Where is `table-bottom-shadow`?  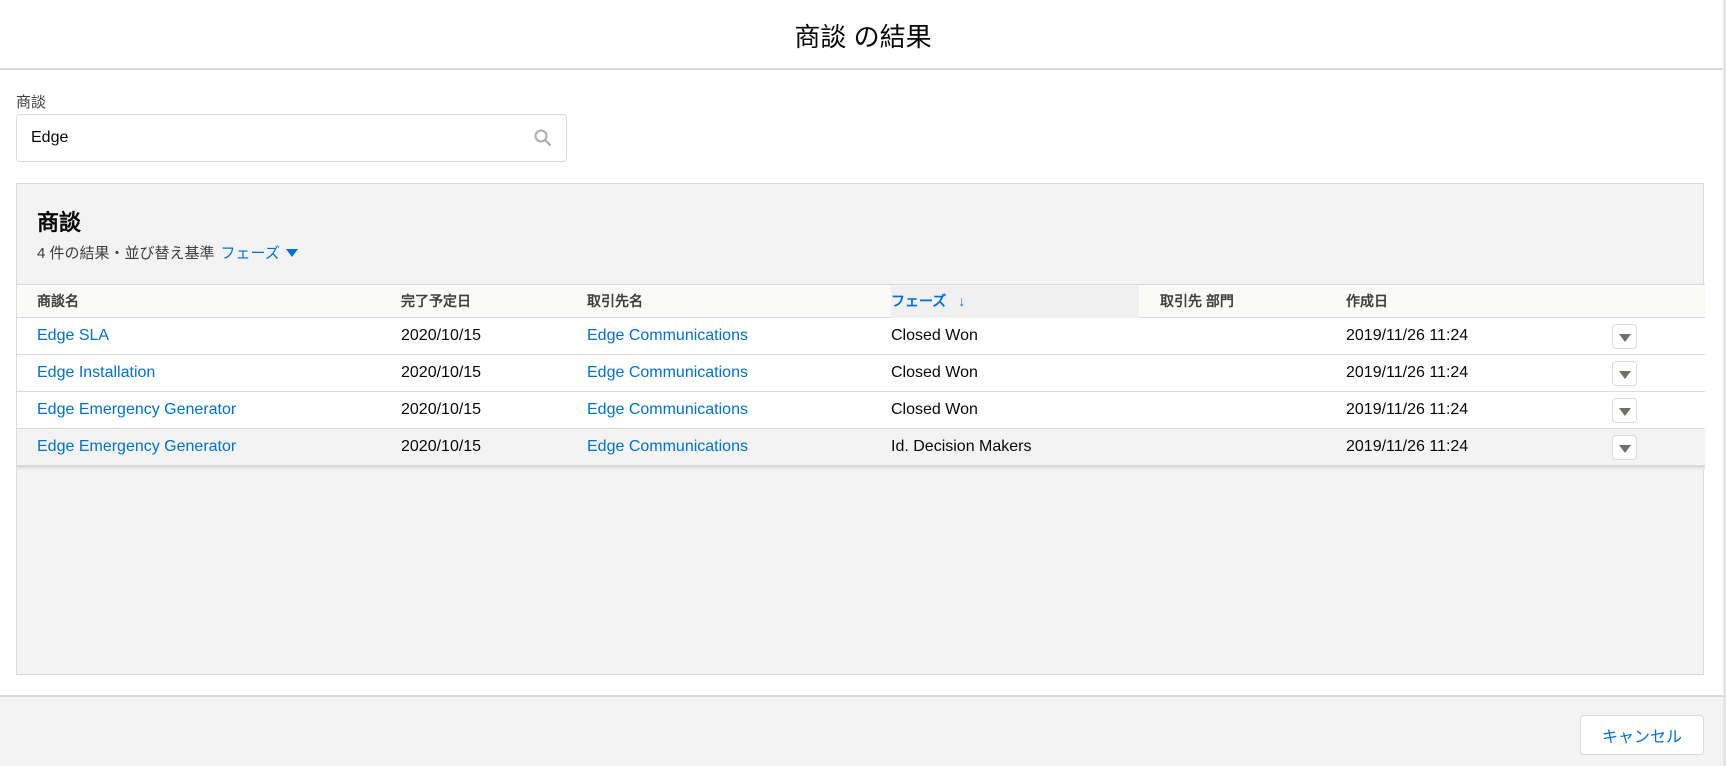
table-bottom-shadow is located at coordinates (861, 468).